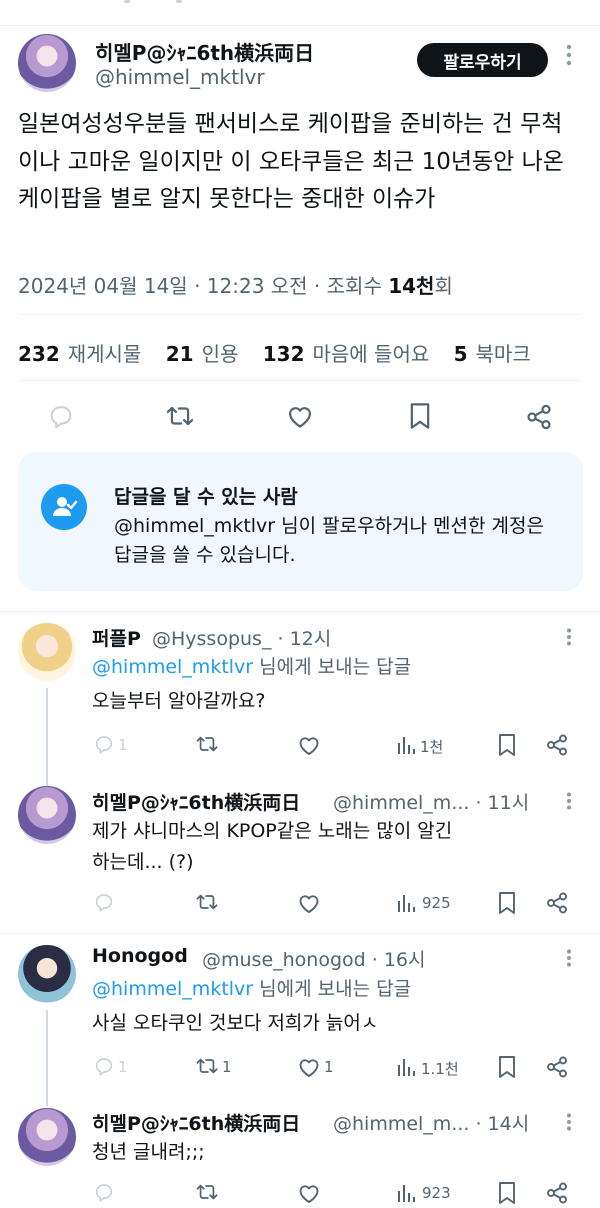 The image size is (600, 1208). Describe the element at coordinates (411, 286) in the screenshot. I see `view-count: 14천` at that location.